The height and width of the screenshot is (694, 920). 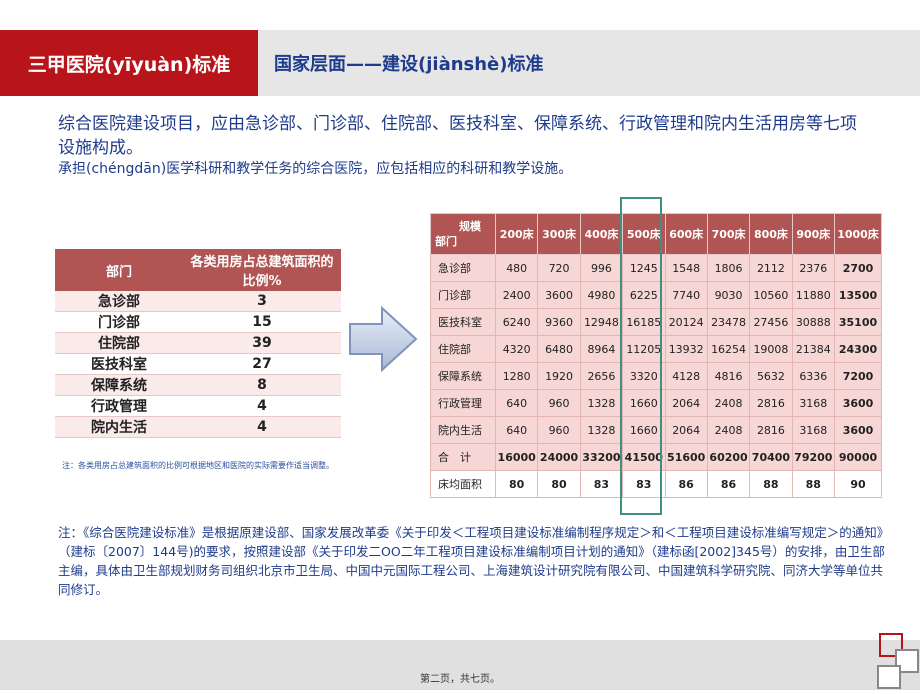 What do you see at coordinates (686, 376) in the screenshot?
I see `value-cell: 4128` at bounding box center [686, 376].